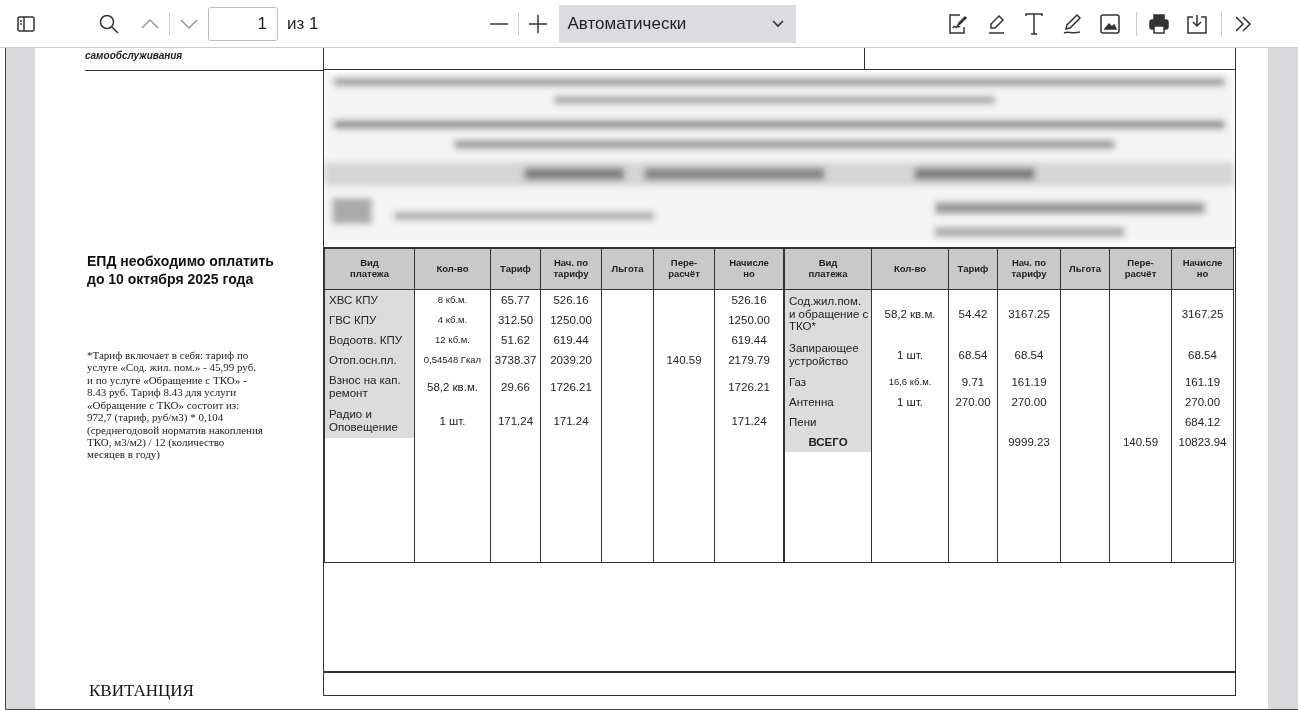  I want to click on table-cell: Радио и Оповещение, so click(369, 421).